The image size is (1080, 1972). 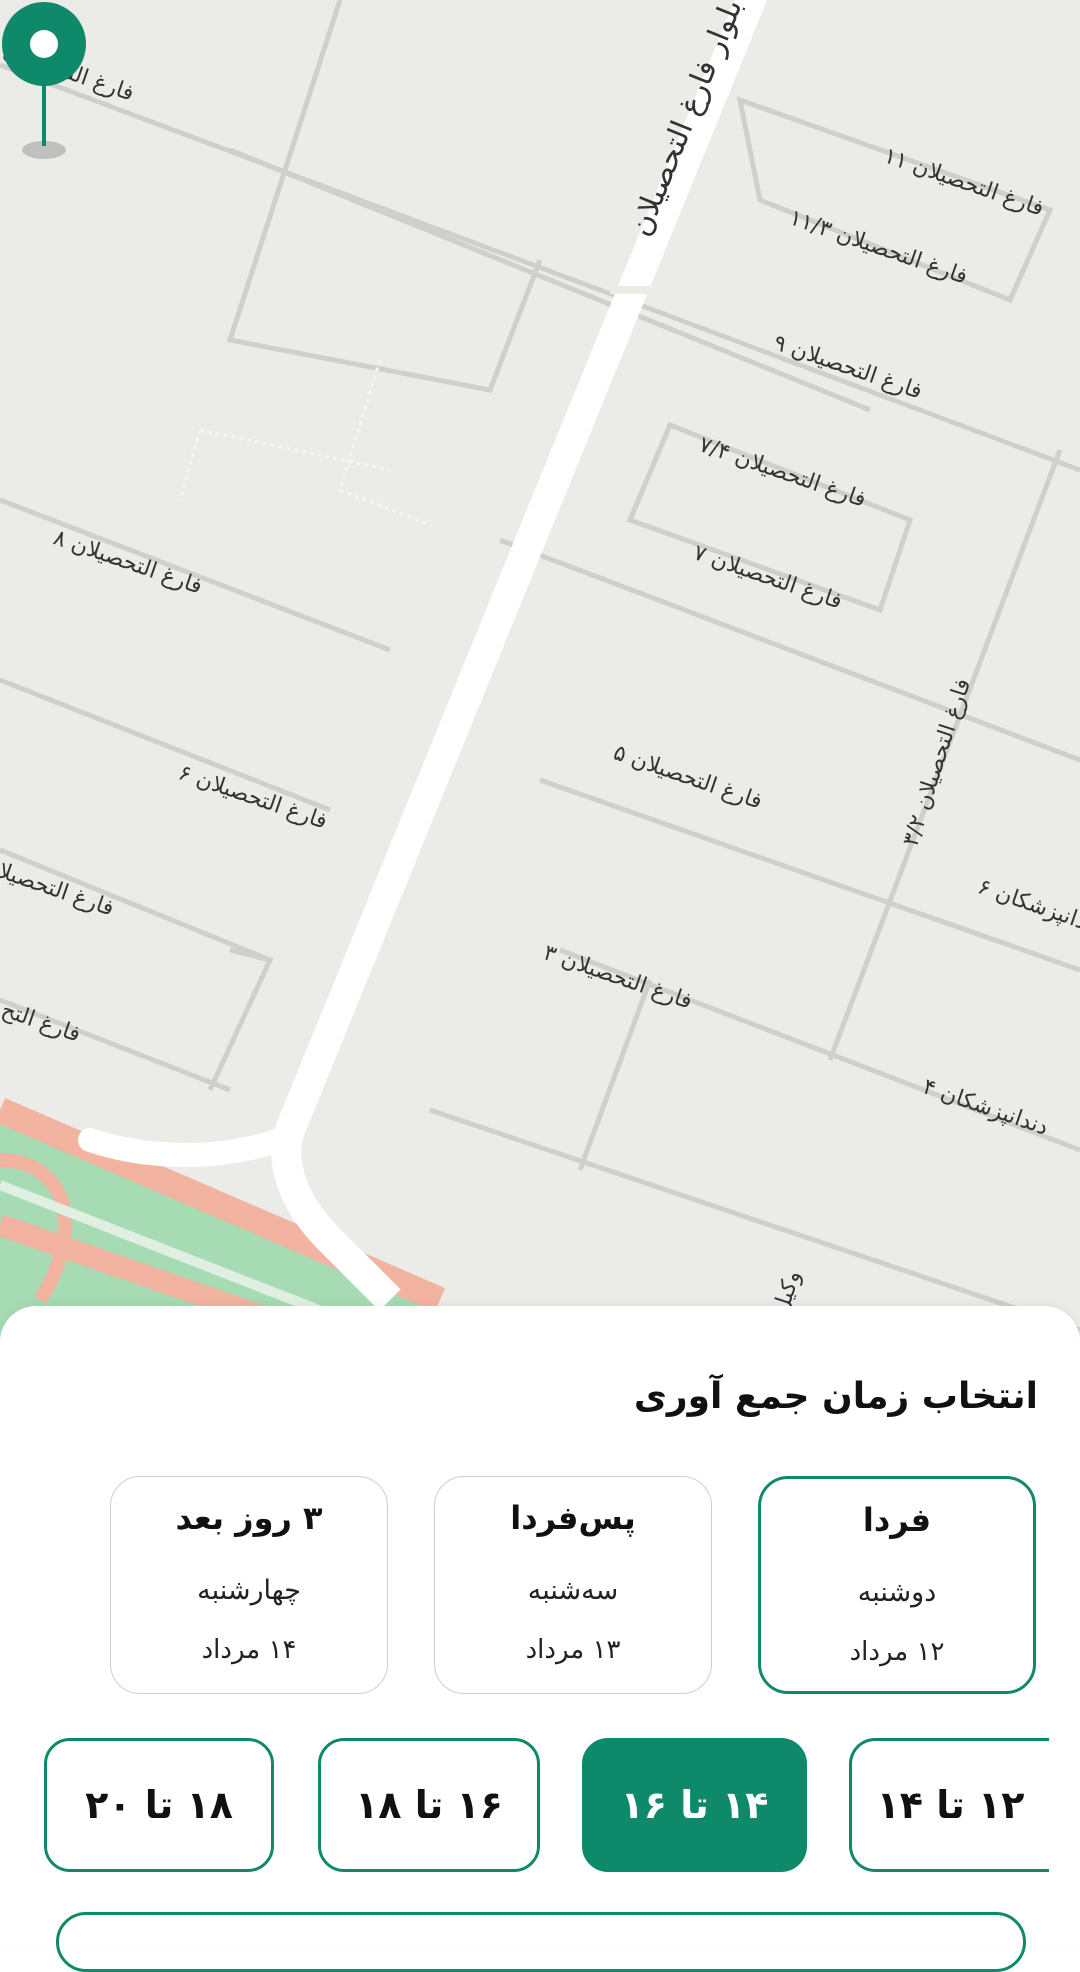 What do you see at coordinates (573, 1590) in the screenshot?
I see `day-weekday: سه‌شنبه` at bounding box center [573, 1590].